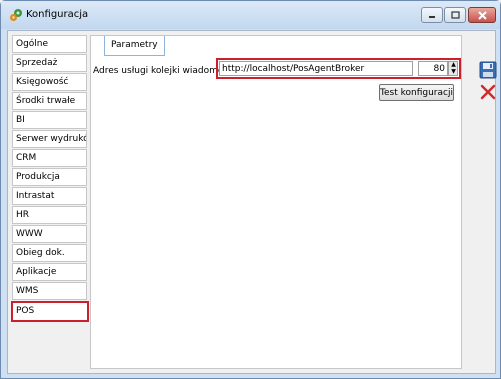  I want to click on tab-parametry: Parametry, so click(134, 46).